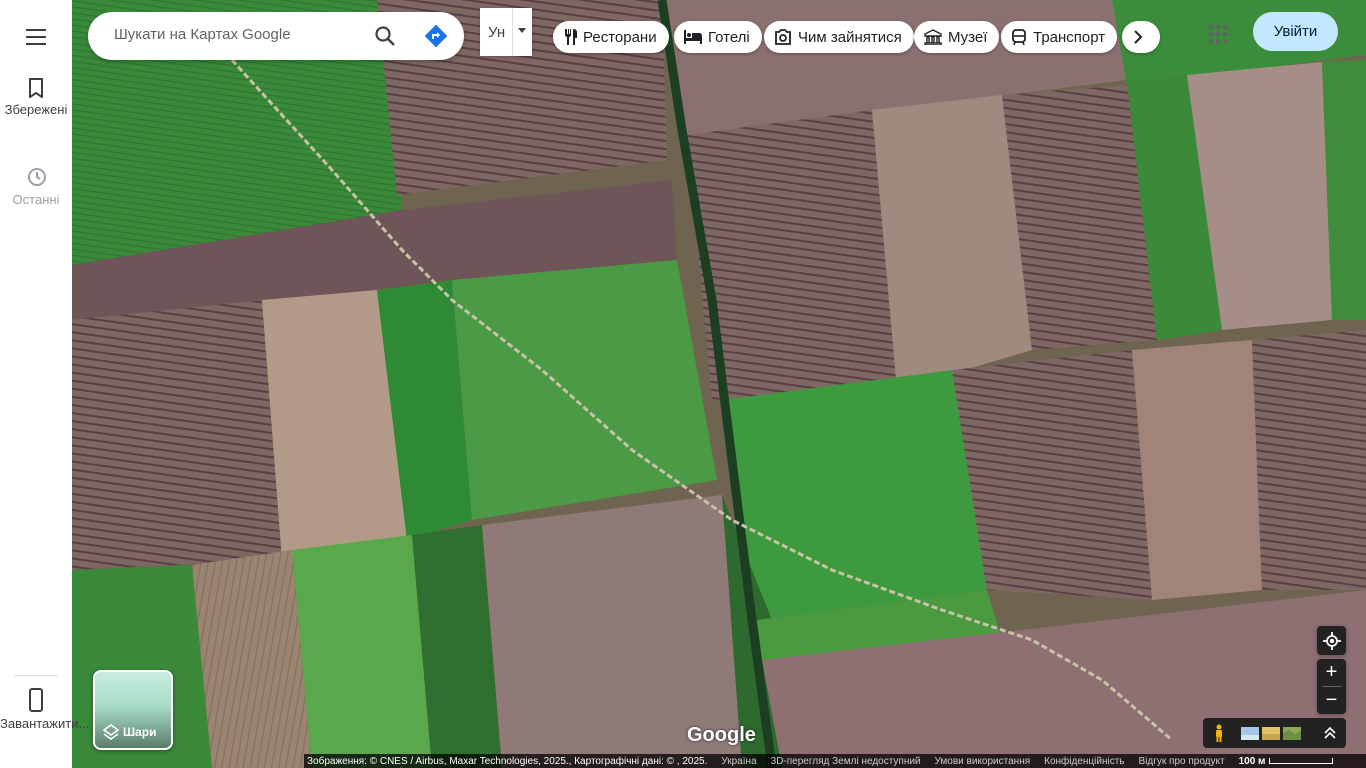 The image size is (1366, 768). What do you see at coordinates (1219, 733) in the screenshot?
I see `pegman-icon` at bounding box center [1219, 733].